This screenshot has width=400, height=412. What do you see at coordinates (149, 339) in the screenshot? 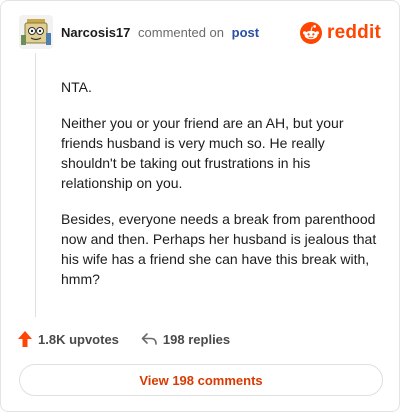
I see `reply-arrow-icon` at bounding box center [149, 339].